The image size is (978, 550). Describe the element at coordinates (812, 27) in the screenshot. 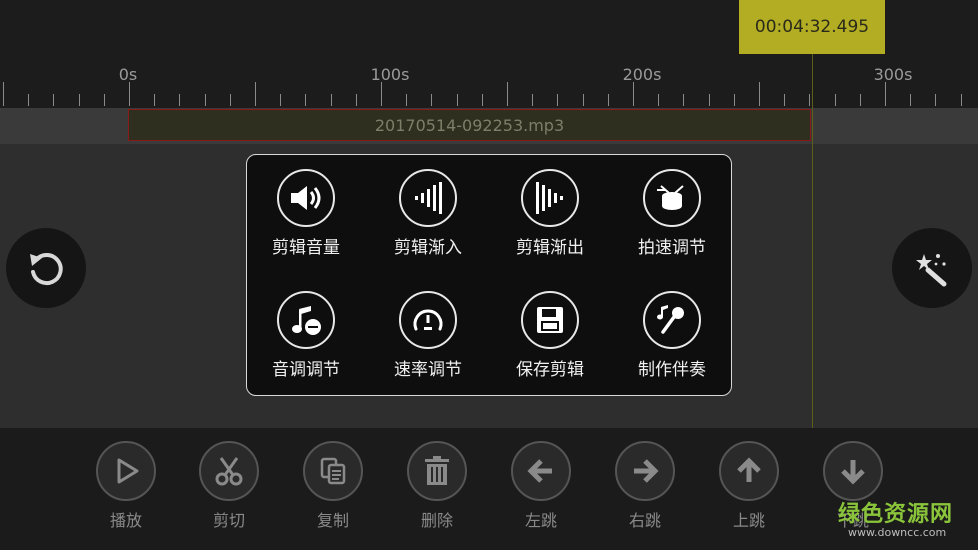

I see `timecode-display: 00:04:32.495` at that location.